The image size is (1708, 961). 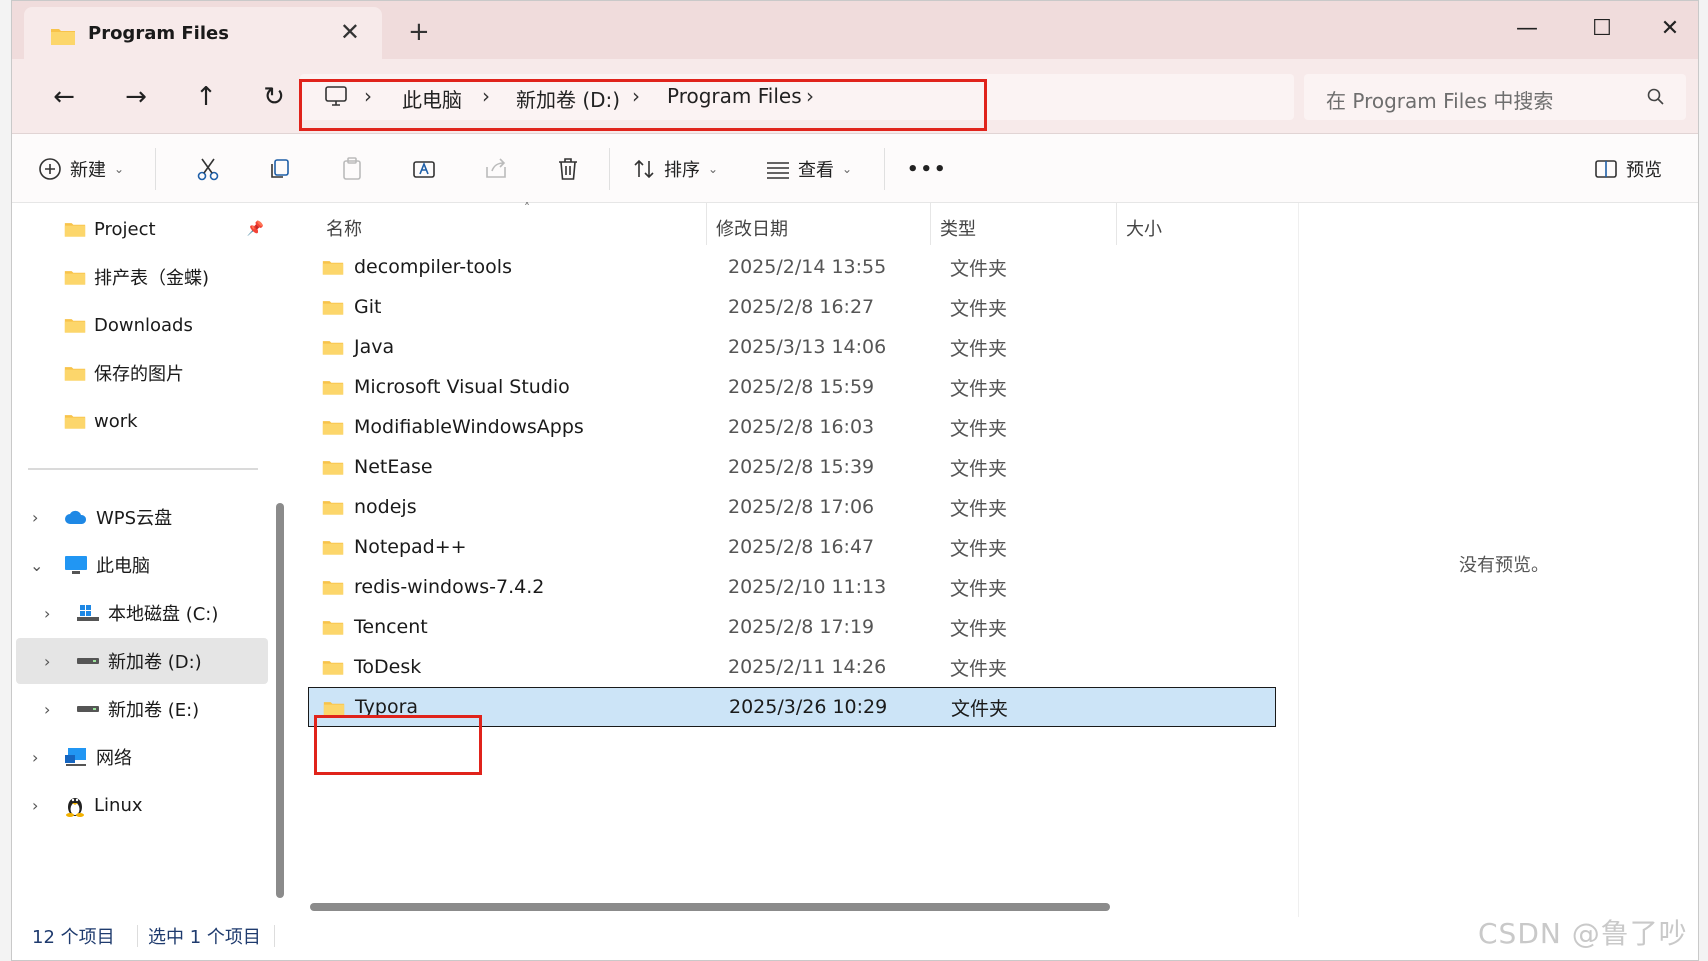 What do you see at coordinates (137, 936) in the screenshot?
I see `status-divider` at bounding box center [137, 936].